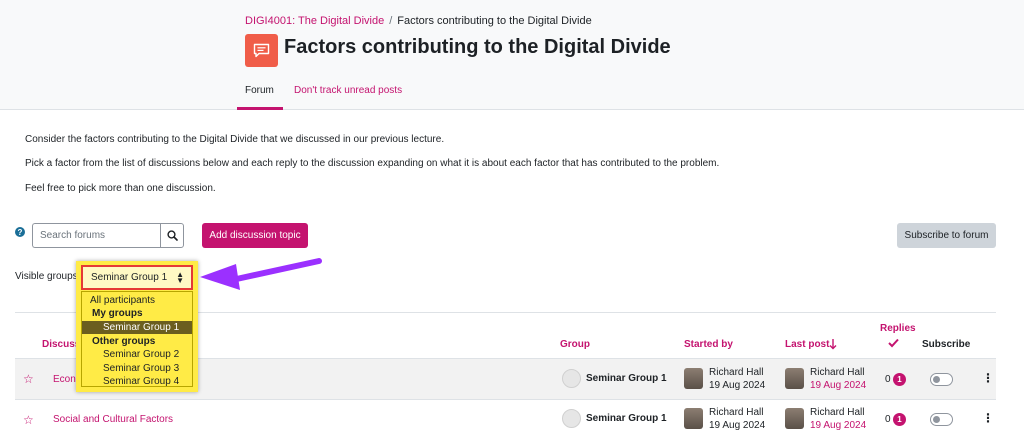 This screenshot has width=1024, height=443. What do you see at coordinates (261, 274) in the screenshot?
I see `annotation-arrow` at bounding box center [261, 274].